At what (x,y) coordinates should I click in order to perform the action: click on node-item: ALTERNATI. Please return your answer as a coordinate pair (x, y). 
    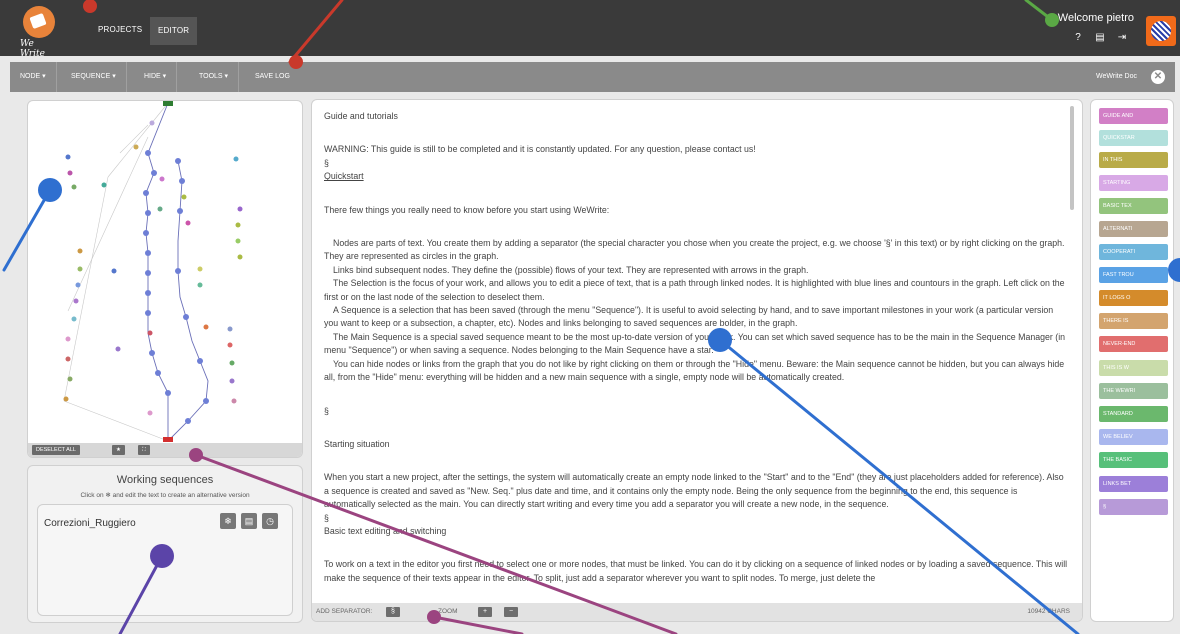
    Looking at the image, I should click on (1133, 229).